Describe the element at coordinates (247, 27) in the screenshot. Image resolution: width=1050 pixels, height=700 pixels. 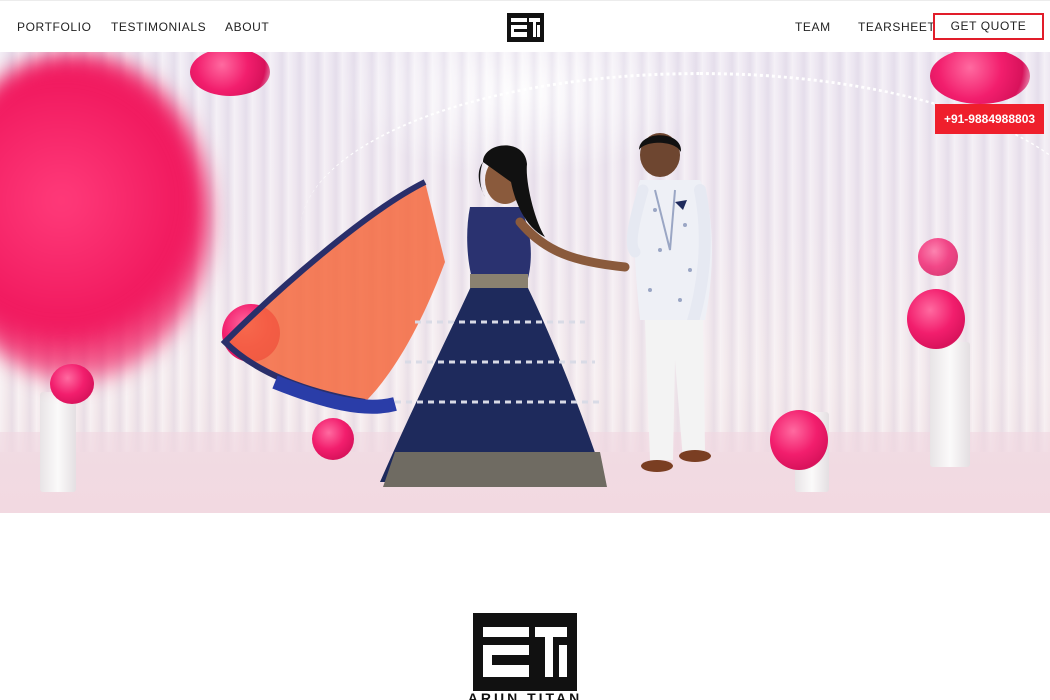
I see `nav-link-about: ABOUT` at that location.